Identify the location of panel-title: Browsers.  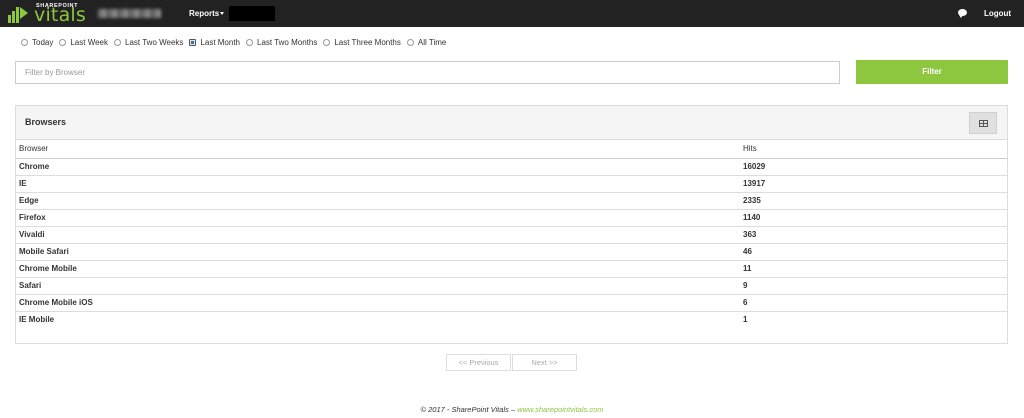
(46, 122).